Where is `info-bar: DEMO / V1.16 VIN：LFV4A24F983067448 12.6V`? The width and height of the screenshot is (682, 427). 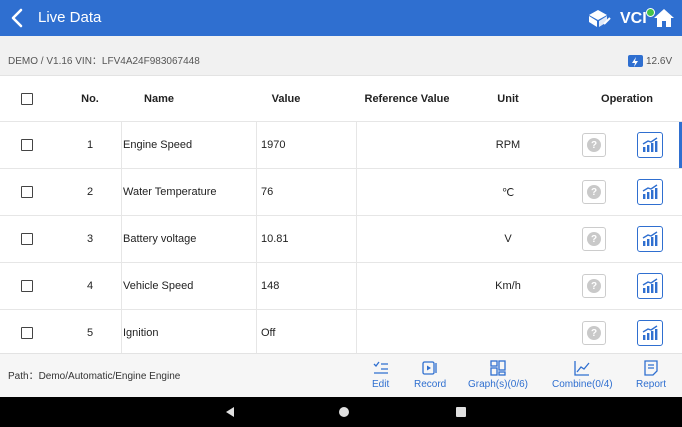
info-bar: DEMO / V1.16 VIN：LFV4A24F983067448 12.6V is located at coordinates (341, 56).